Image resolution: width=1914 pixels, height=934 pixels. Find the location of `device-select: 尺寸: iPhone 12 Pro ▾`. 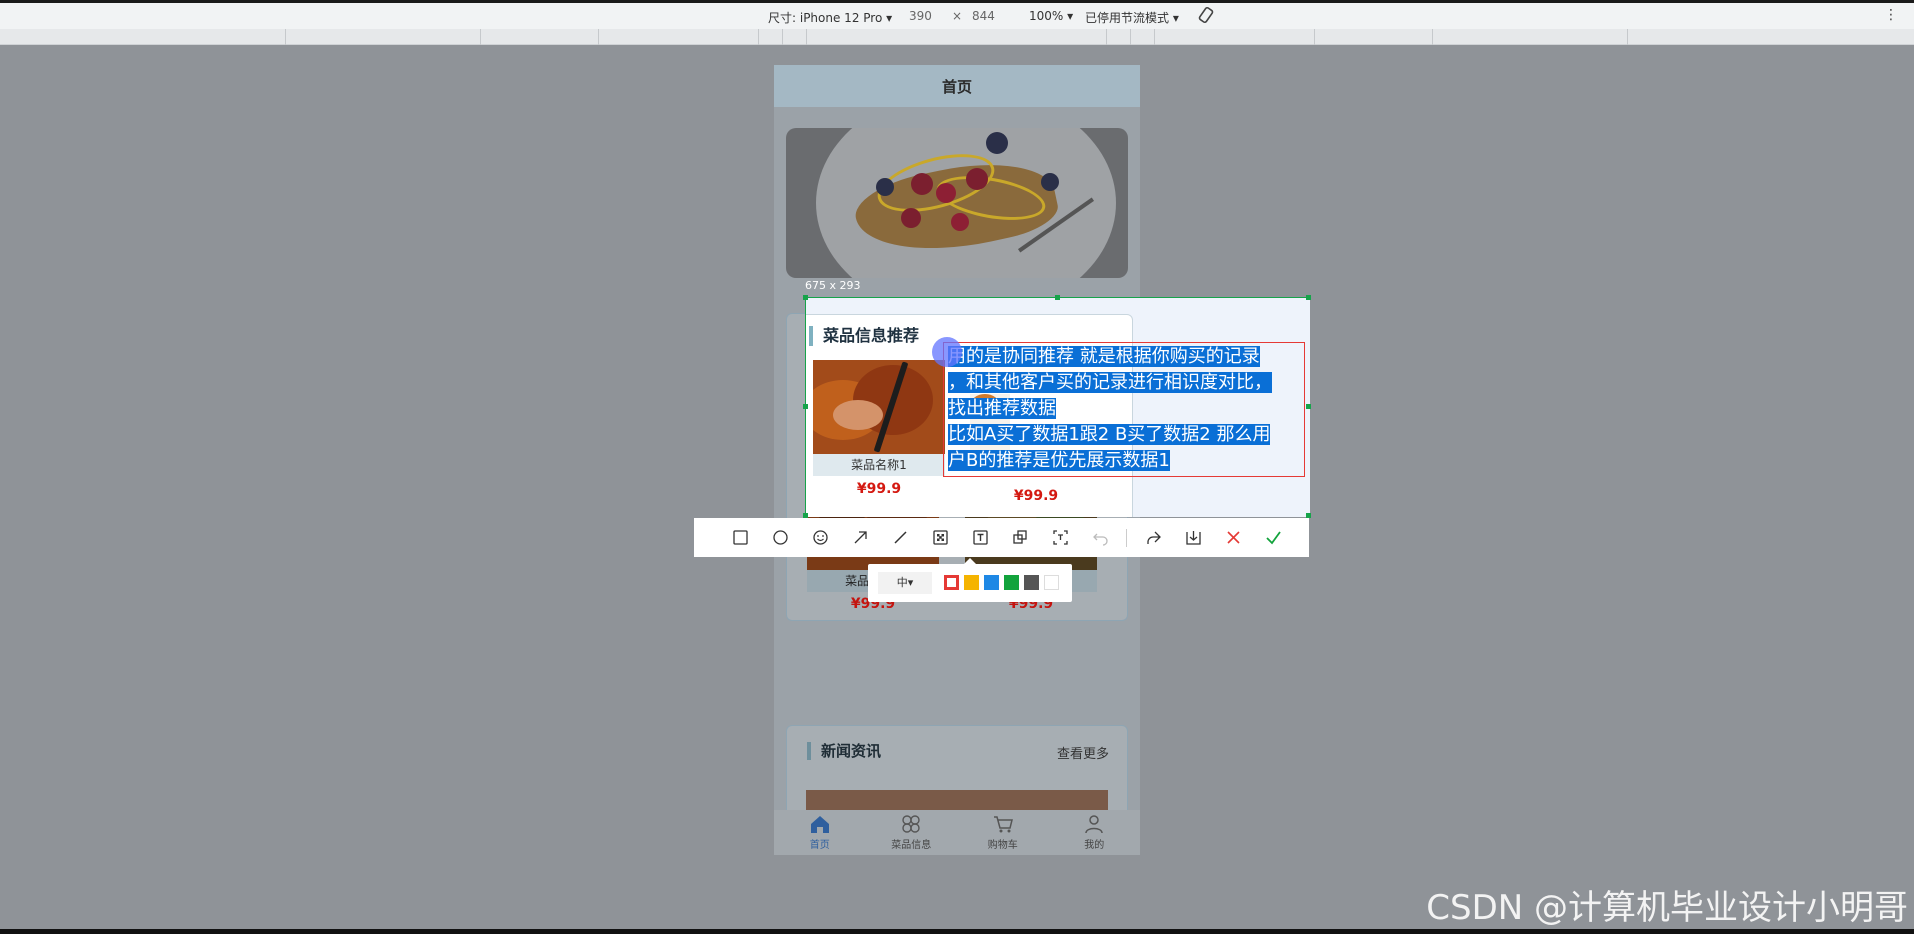

device-select: 尺寸: iPhone 12 Pro ▾ is located at coordinates (830, 17).